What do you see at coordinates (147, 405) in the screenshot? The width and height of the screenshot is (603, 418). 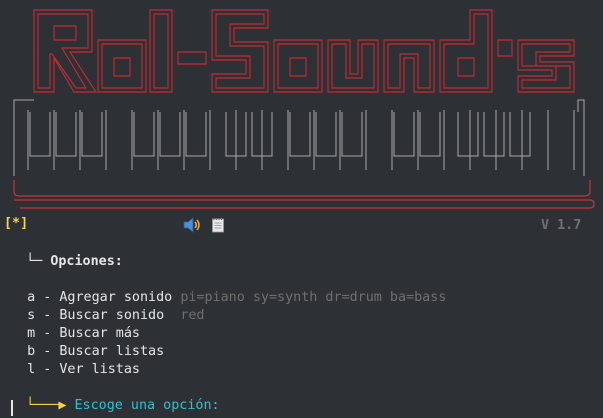 I see `prompt-text: Escoge una opción:` at bounding box center [147, 405].